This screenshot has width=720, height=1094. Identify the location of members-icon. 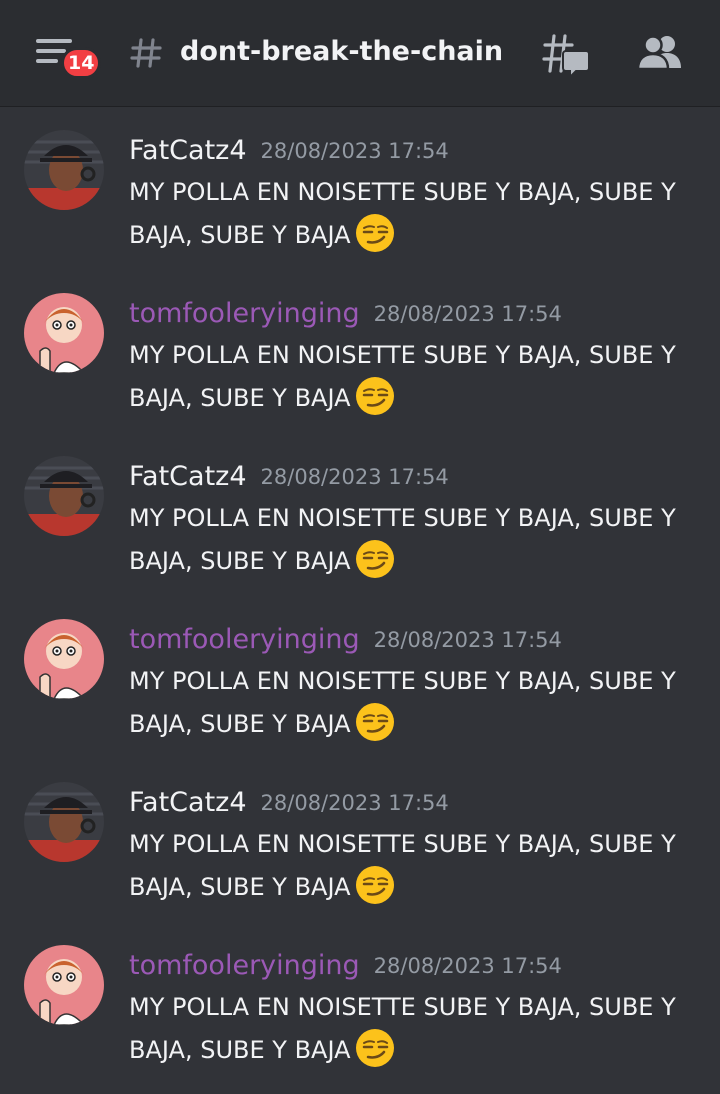
(660, 52).